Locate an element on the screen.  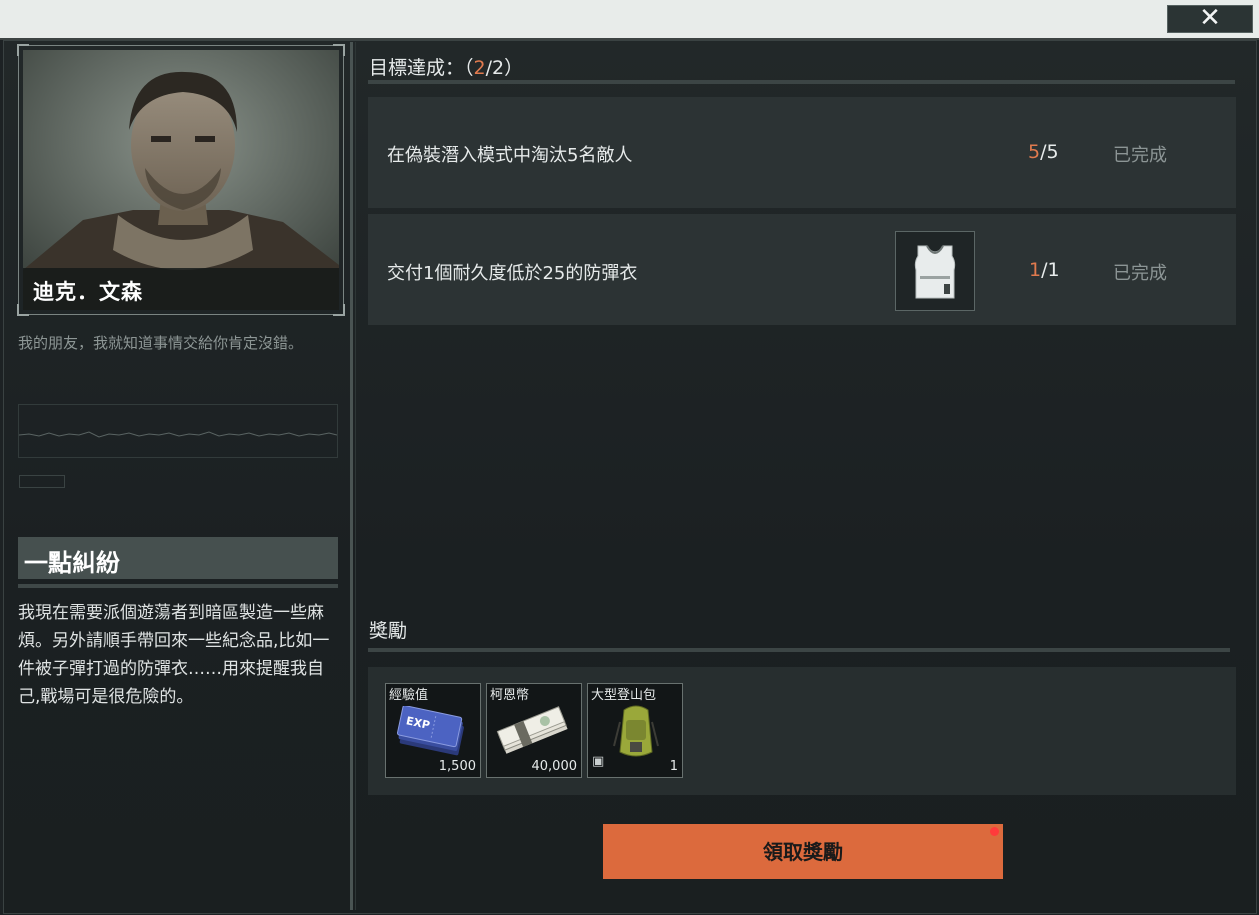
objectives-header: 目標達成：（2/2） is located at coordinates (446, 66).